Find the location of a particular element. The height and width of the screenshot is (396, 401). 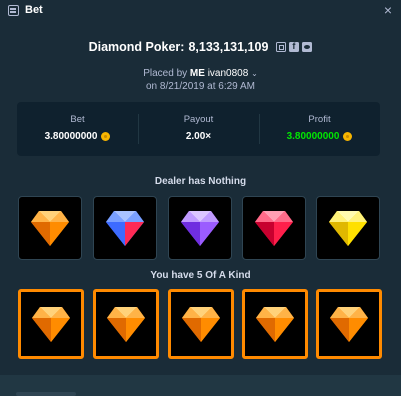

stat-profit-label: Profit is located at coordinates (319, 119).